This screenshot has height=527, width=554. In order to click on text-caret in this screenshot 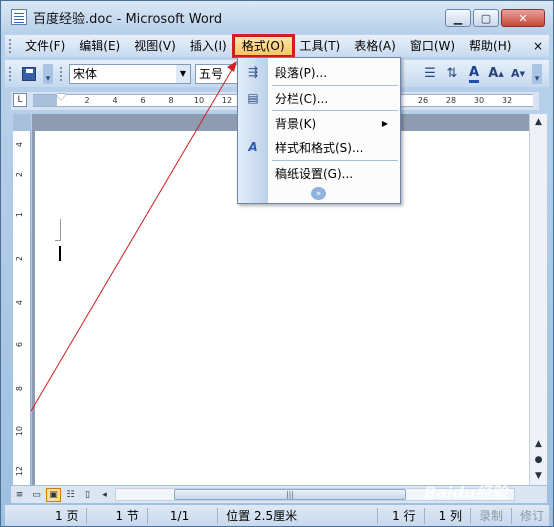, I will do `click(60, 253)`.